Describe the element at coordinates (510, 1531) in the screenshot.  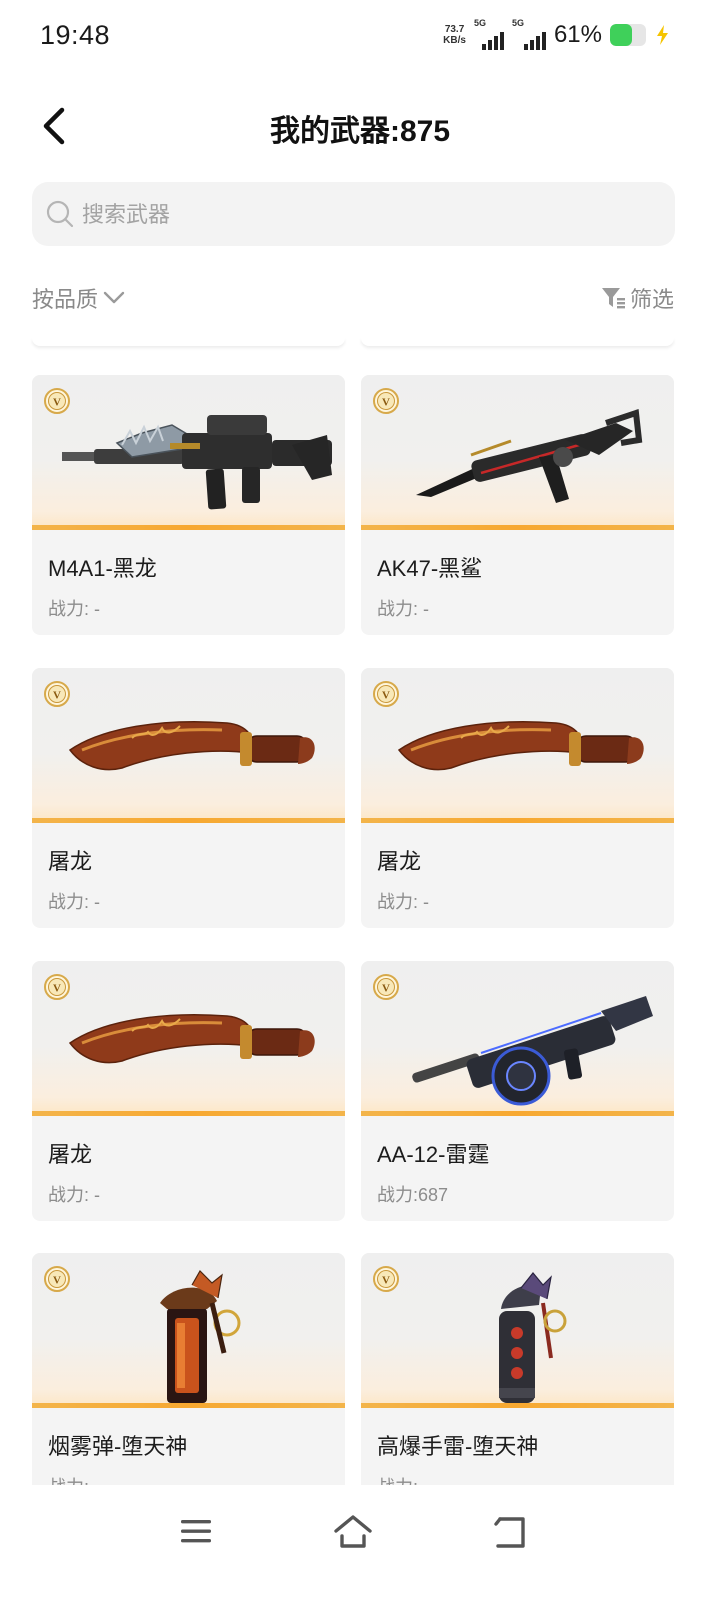
I see `back-icon` at that location.